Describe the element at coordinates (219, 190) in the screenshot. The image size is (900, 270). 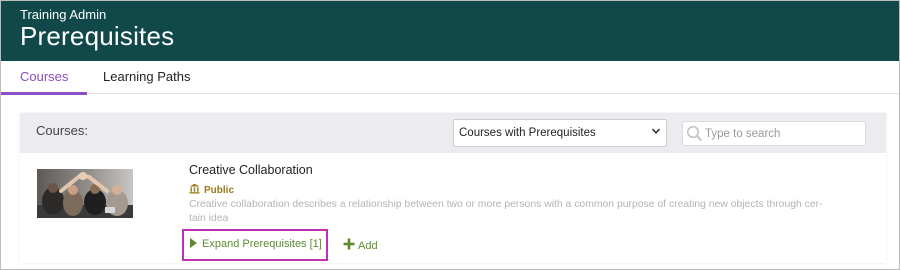
I see `visibility-label: Public` at that location.